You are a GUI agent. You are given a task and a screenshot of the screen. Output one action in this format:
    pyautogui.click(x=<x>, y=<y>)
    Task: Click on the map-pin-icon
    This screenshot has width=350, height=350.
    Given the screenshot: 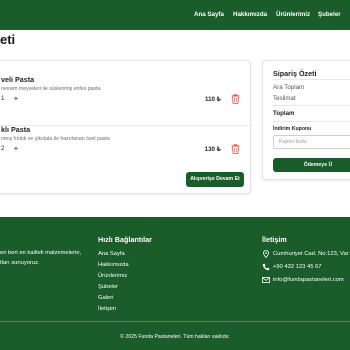 What is the action you would take?
    pyautogui.click(x=266, y=254)
    